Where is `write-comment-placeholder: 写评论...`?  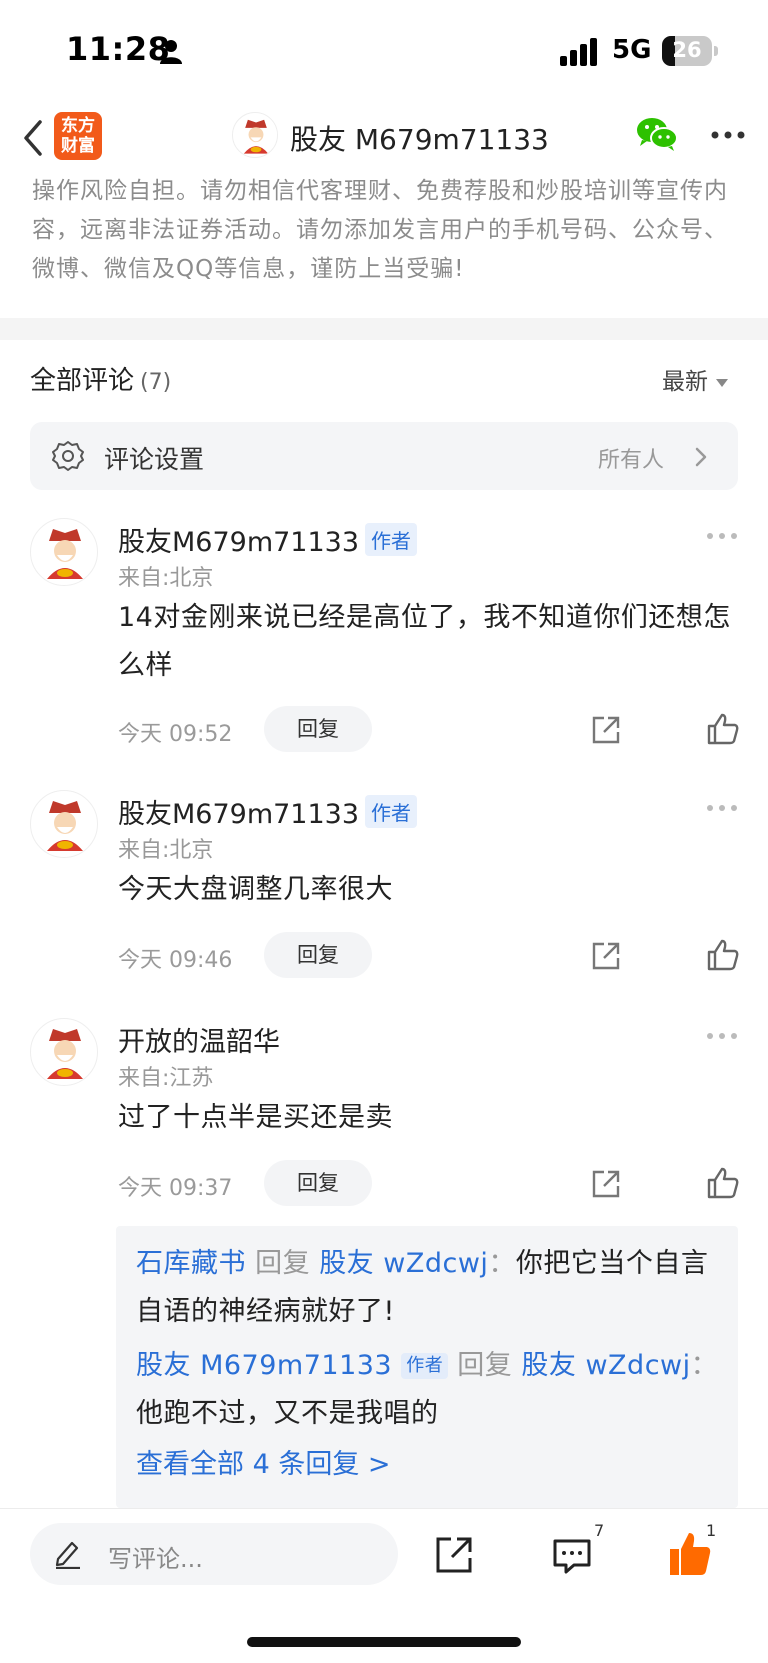
write-comment-placeholder: 写评论... is located at coordinates (155, 1559).